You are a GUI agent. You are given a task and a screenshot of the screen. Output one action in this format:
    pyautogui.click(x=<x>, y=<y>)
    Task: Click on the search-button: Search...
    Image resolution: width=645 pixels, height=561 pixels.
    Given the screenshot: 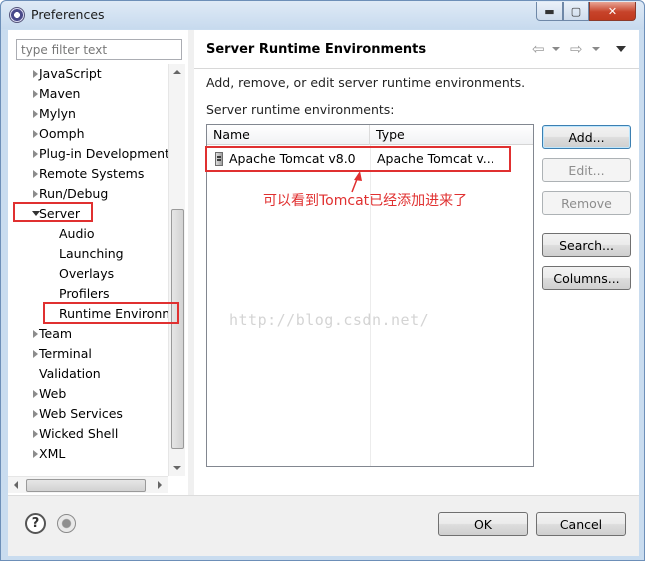 What is the action you would take?
    pyautogui.click(x=586, y=245)
    